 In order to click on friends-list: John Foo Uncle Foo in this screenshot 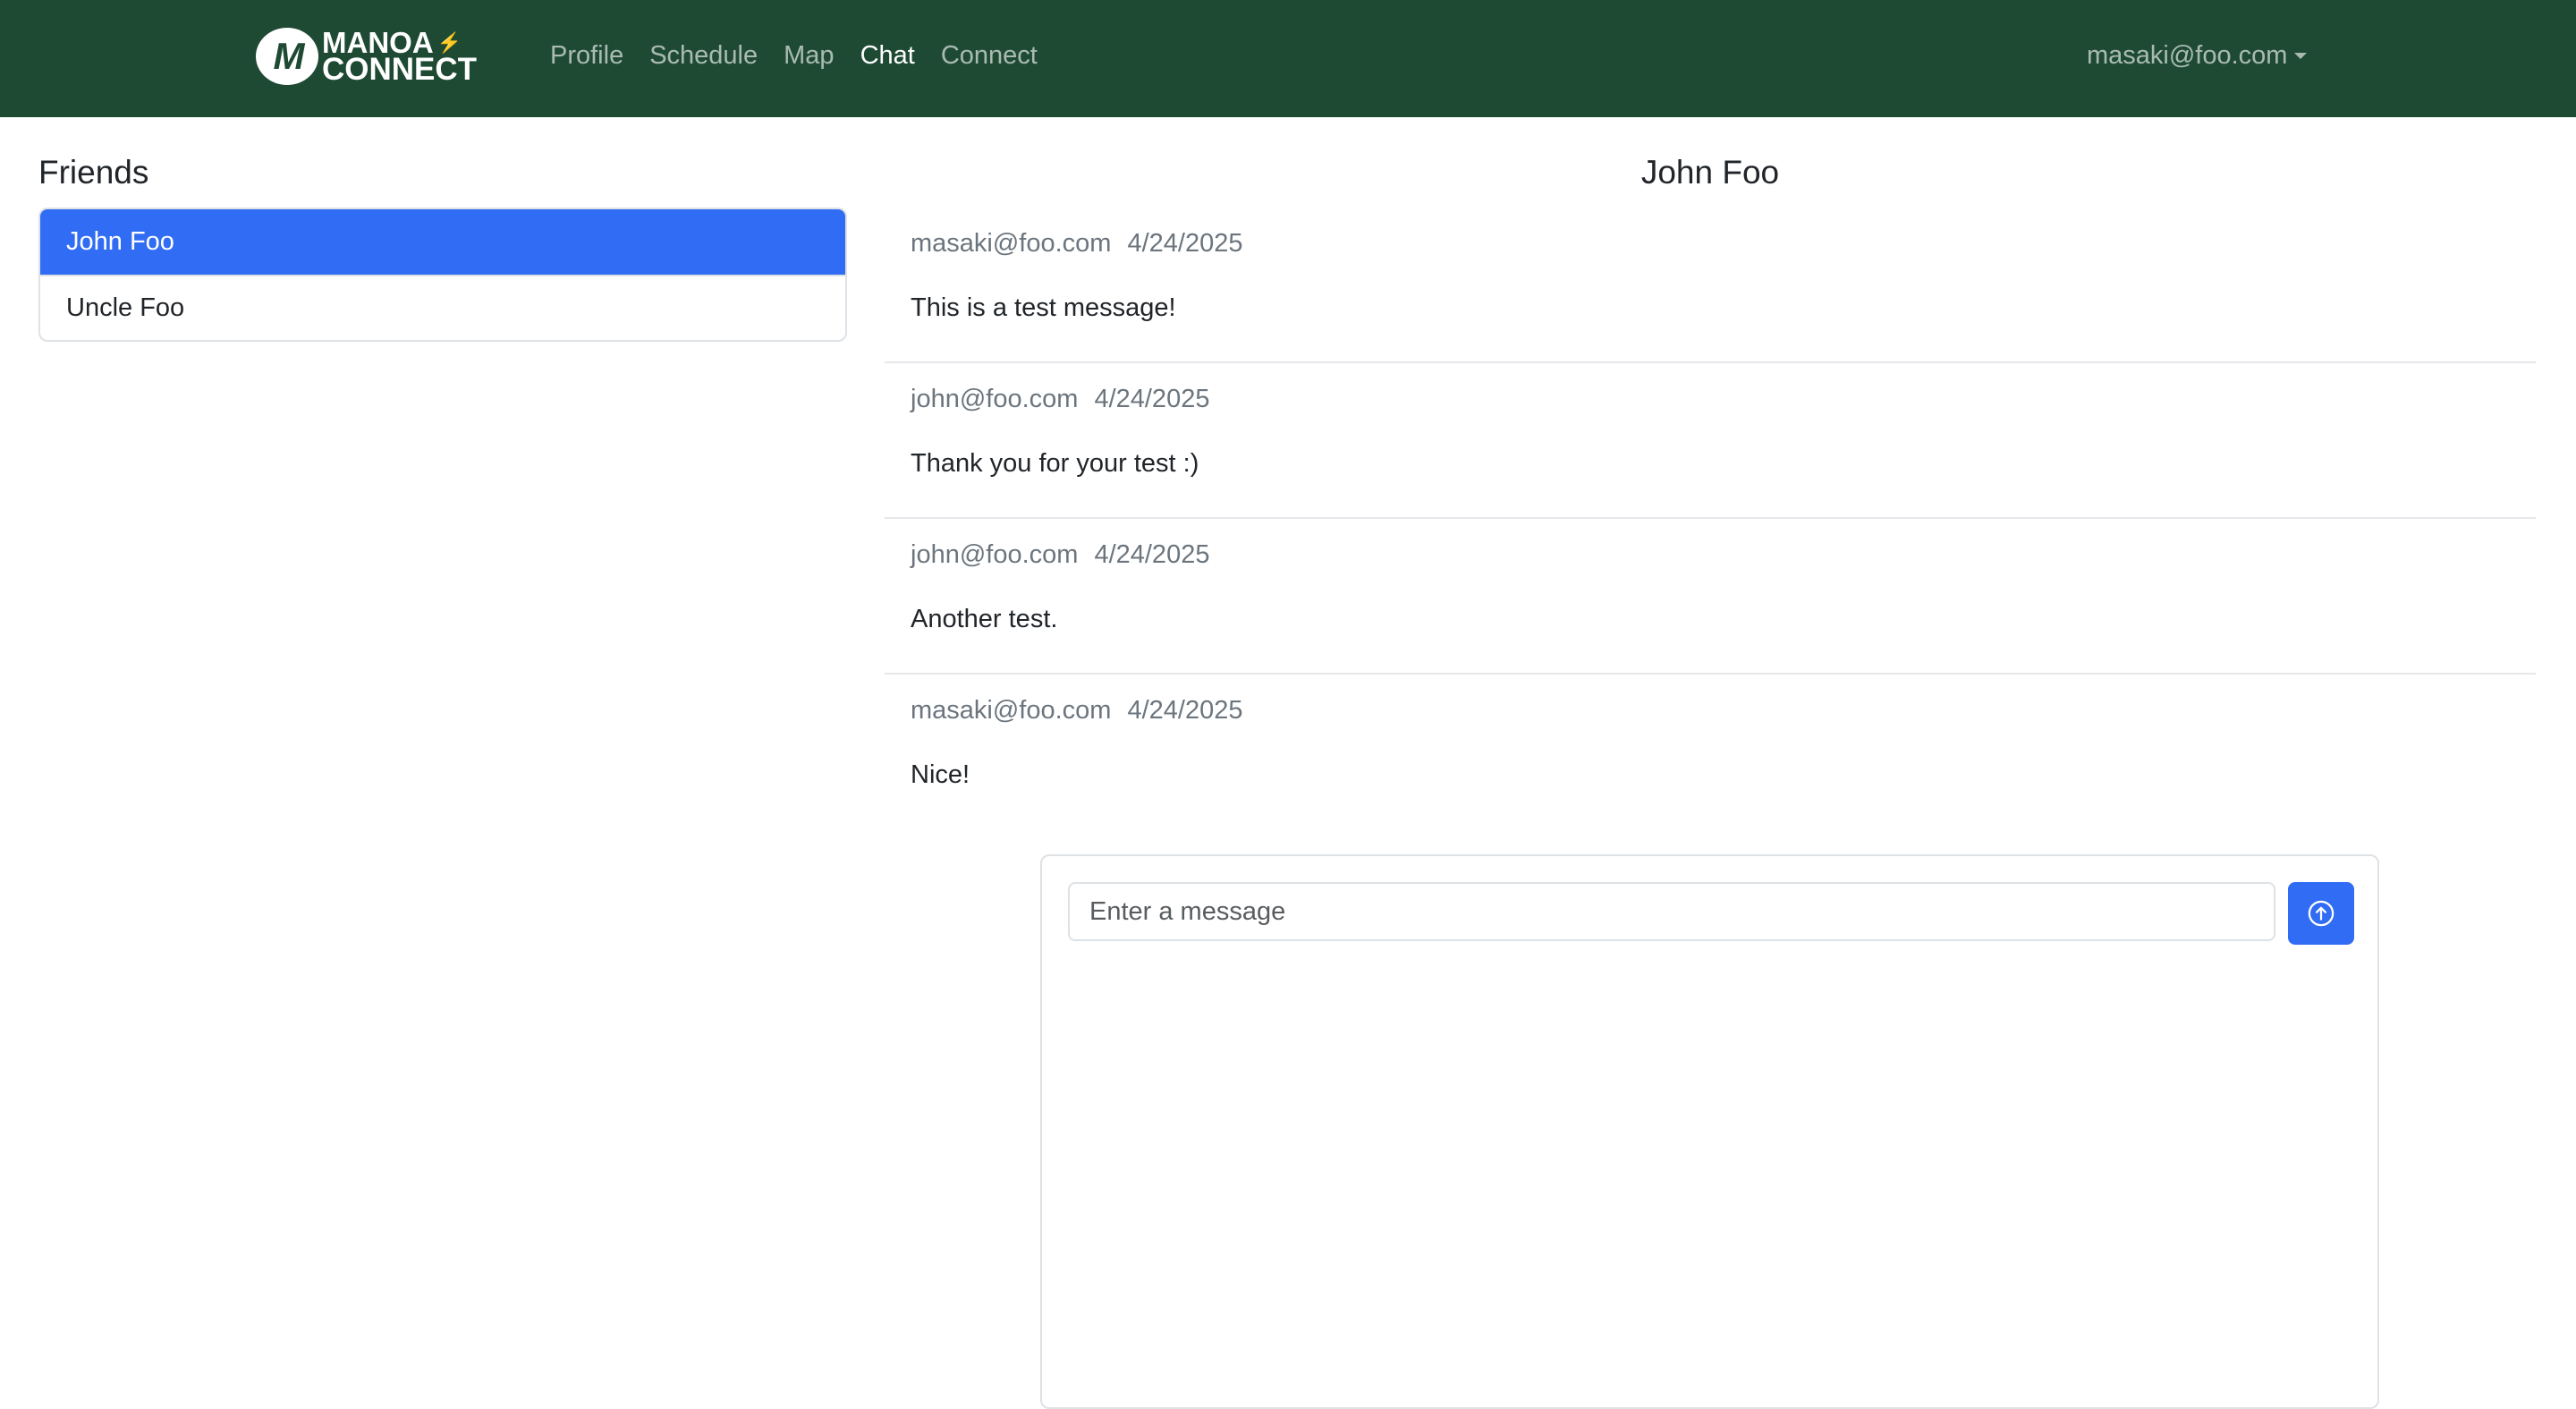, I will do `click(442, 275)`.